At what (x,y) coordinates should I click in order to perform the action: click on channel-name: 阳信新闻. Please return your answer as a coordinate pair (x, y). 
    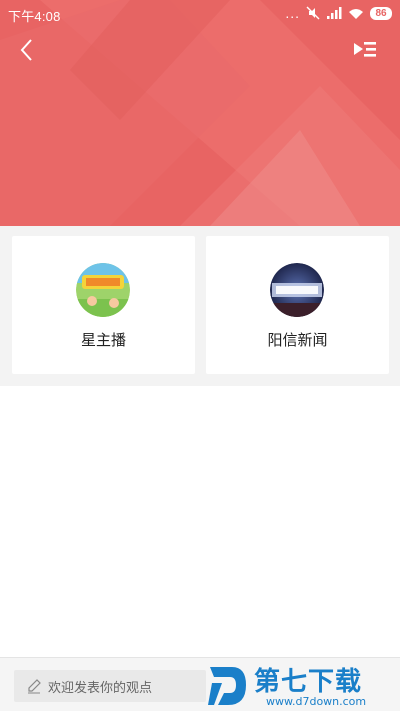
    Looking at the image, I should click on (297, 340).